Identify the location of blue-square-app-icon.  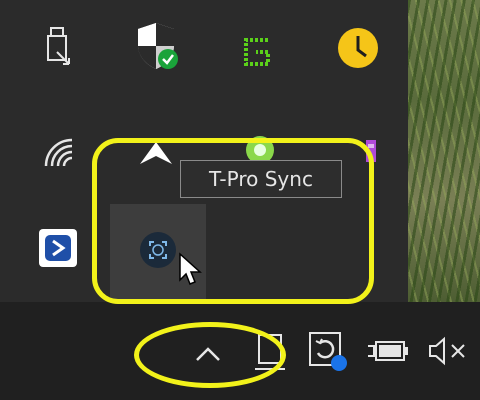
(58, 250).